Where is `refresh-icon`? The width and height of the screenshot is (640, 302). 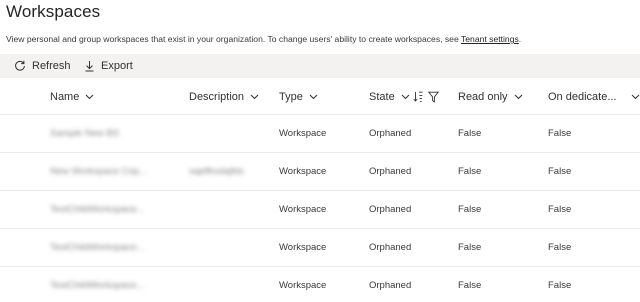 refresh-icon is located at coordinates (20, 65).